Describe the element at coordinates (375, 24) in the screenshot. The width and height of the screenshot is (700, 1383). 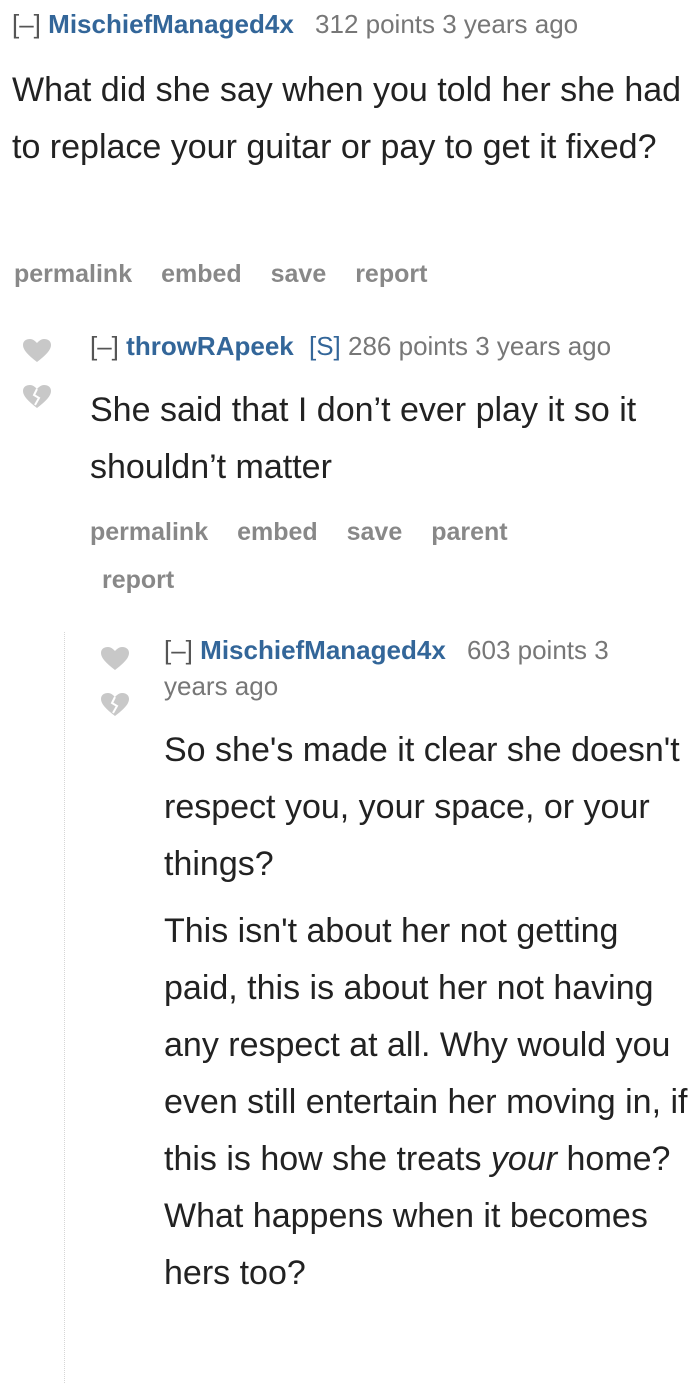
I see `points: 312 points` at that location.